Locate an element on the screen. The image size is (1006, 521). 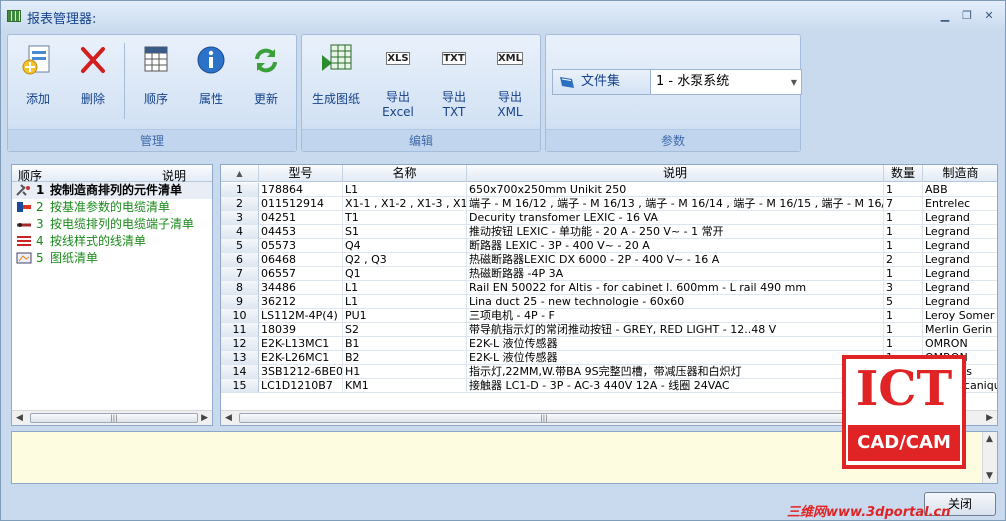
cell-n: 4 is located at coordinates (240, 232).